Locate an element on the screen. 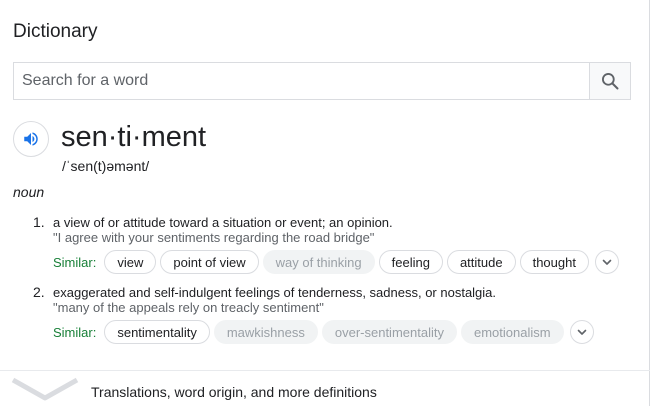 The image size is (650, 409). similar-chip: over-sentimentality is located at coordinates (389, 332).